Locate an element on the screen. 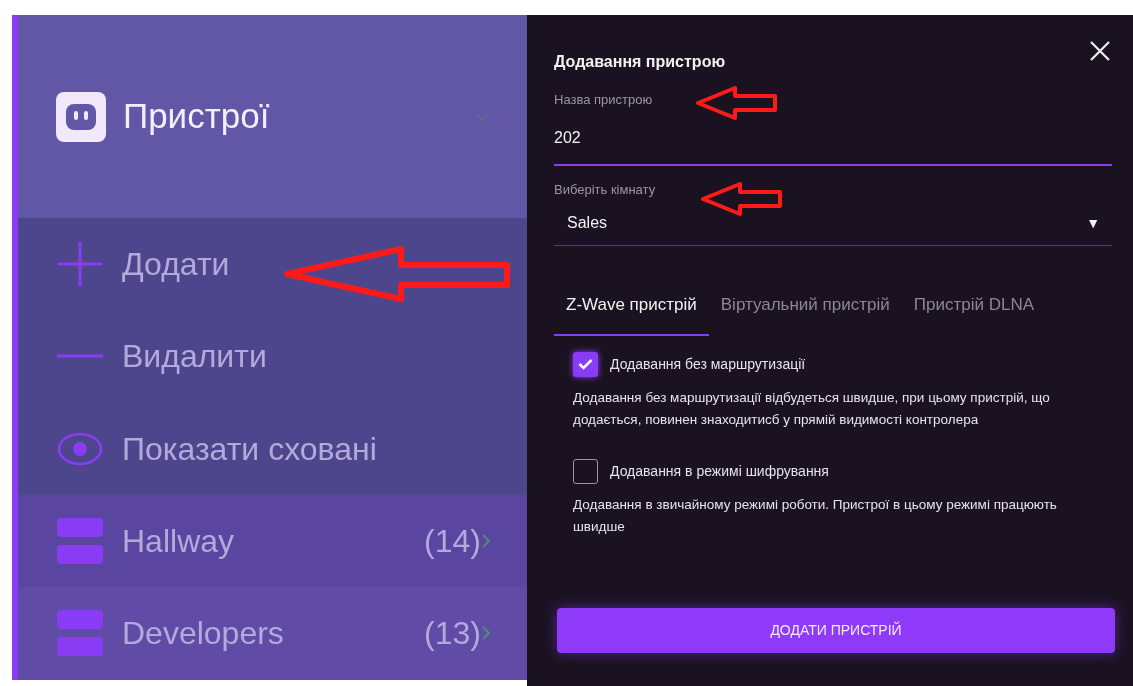  check-icon is located at coordinates (585, 364).